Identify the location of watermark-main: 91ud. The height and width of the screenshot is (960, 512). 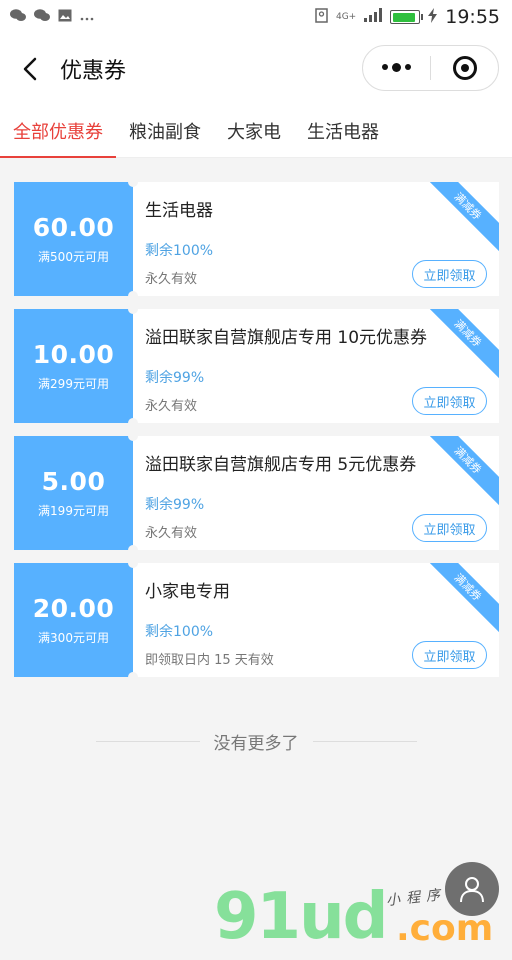
(301, 917).